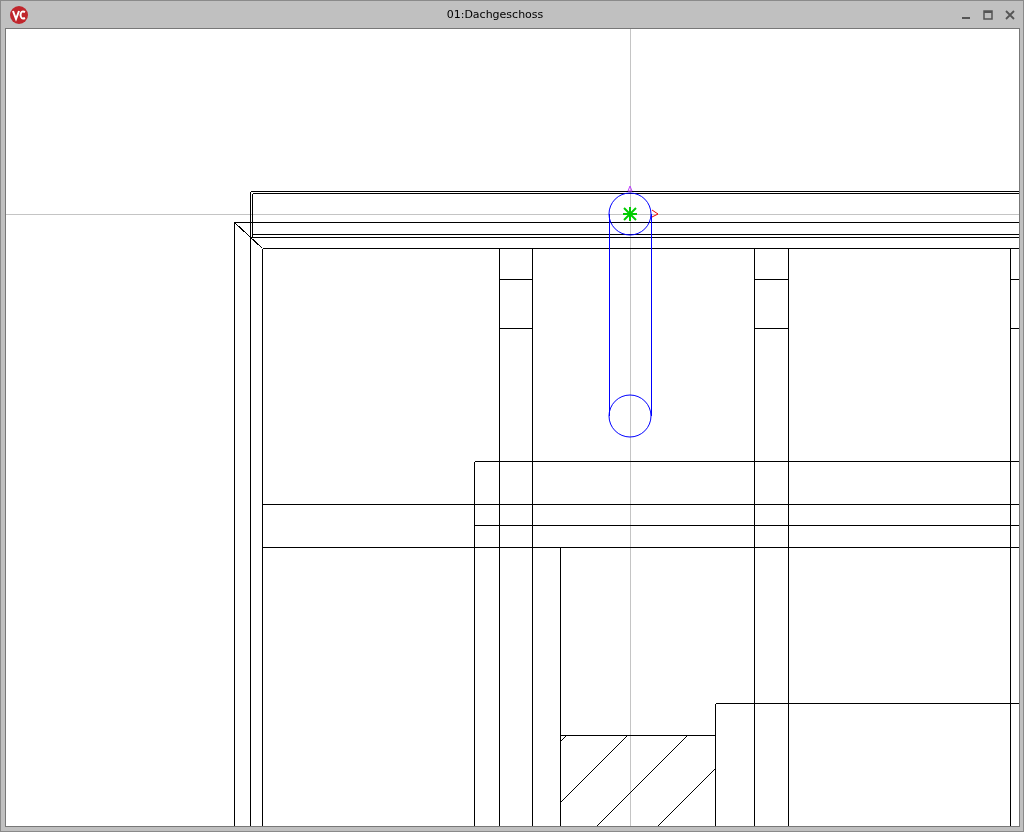 The width and height of the screenshot is (1024, 832). What do you see at coordinates (495, 14) in the screenshot?
I see `window-title: 01:Dachgeschoss` at bounding box center [495, 14].